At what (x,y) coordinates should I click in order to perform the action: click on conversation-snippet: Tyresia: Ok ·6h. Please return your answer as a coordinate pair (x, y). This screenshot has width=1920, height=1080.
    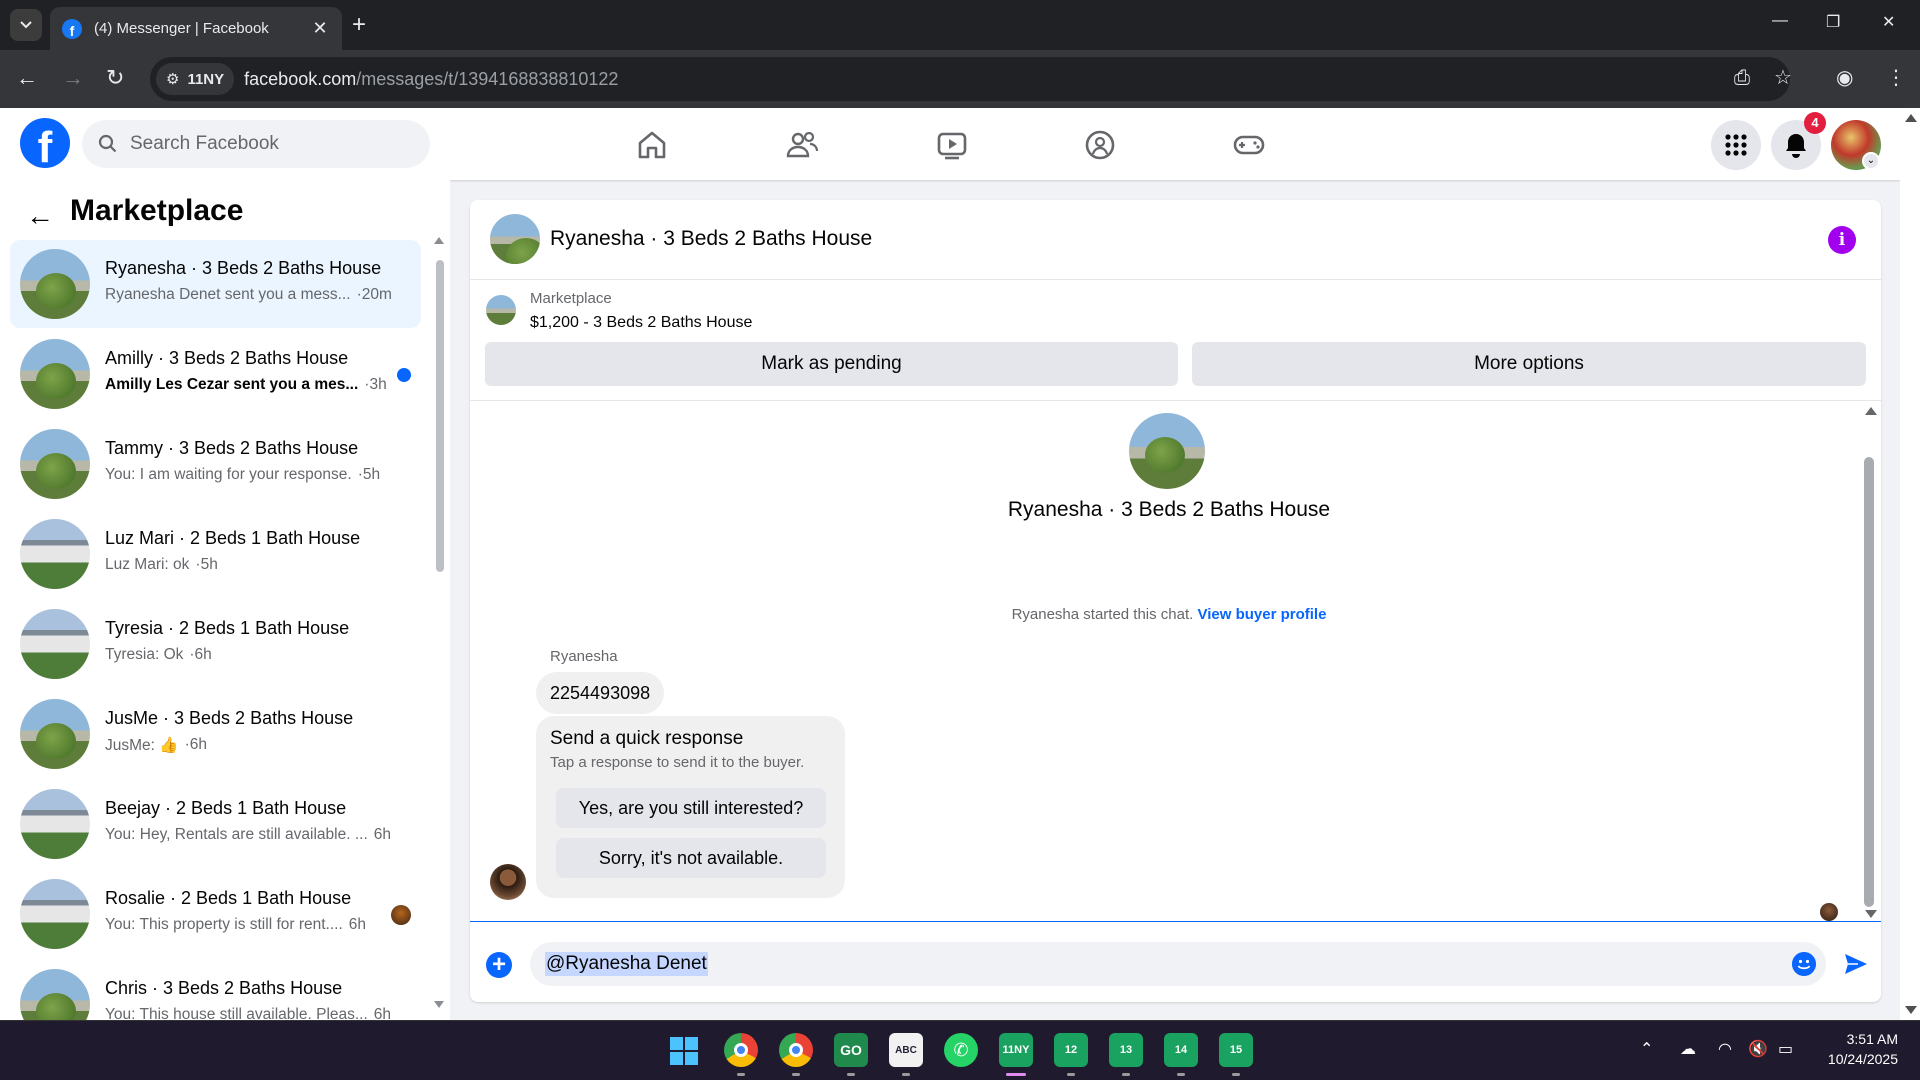
    Looking at the image, I should click on (158, 655).